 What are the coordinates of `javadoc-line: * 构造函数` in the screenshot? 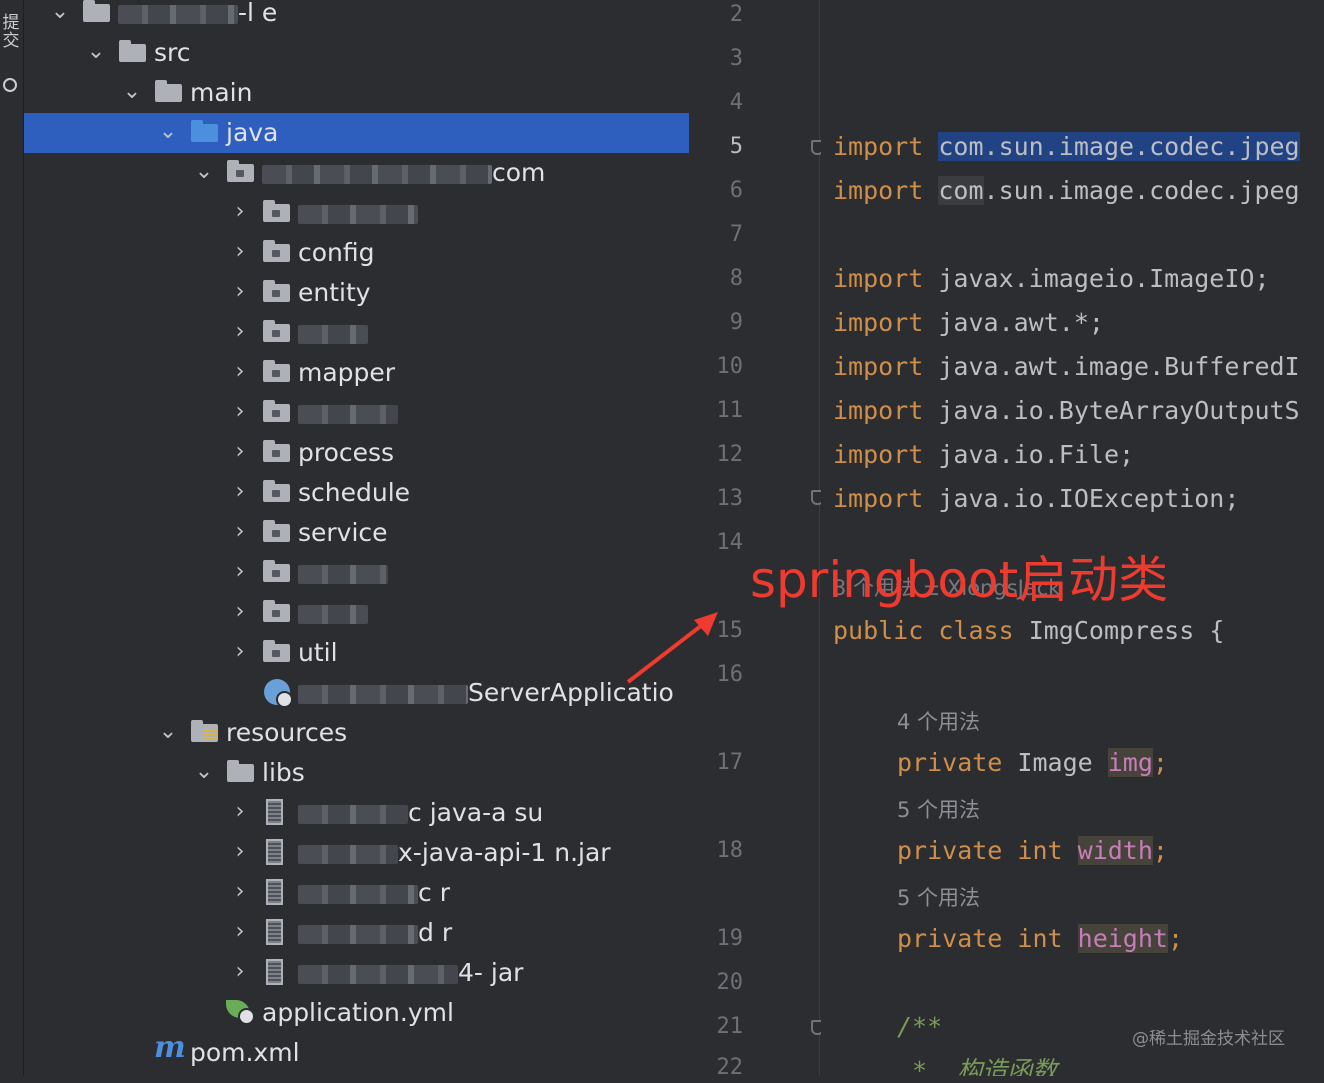 It's located at (977, 1066).